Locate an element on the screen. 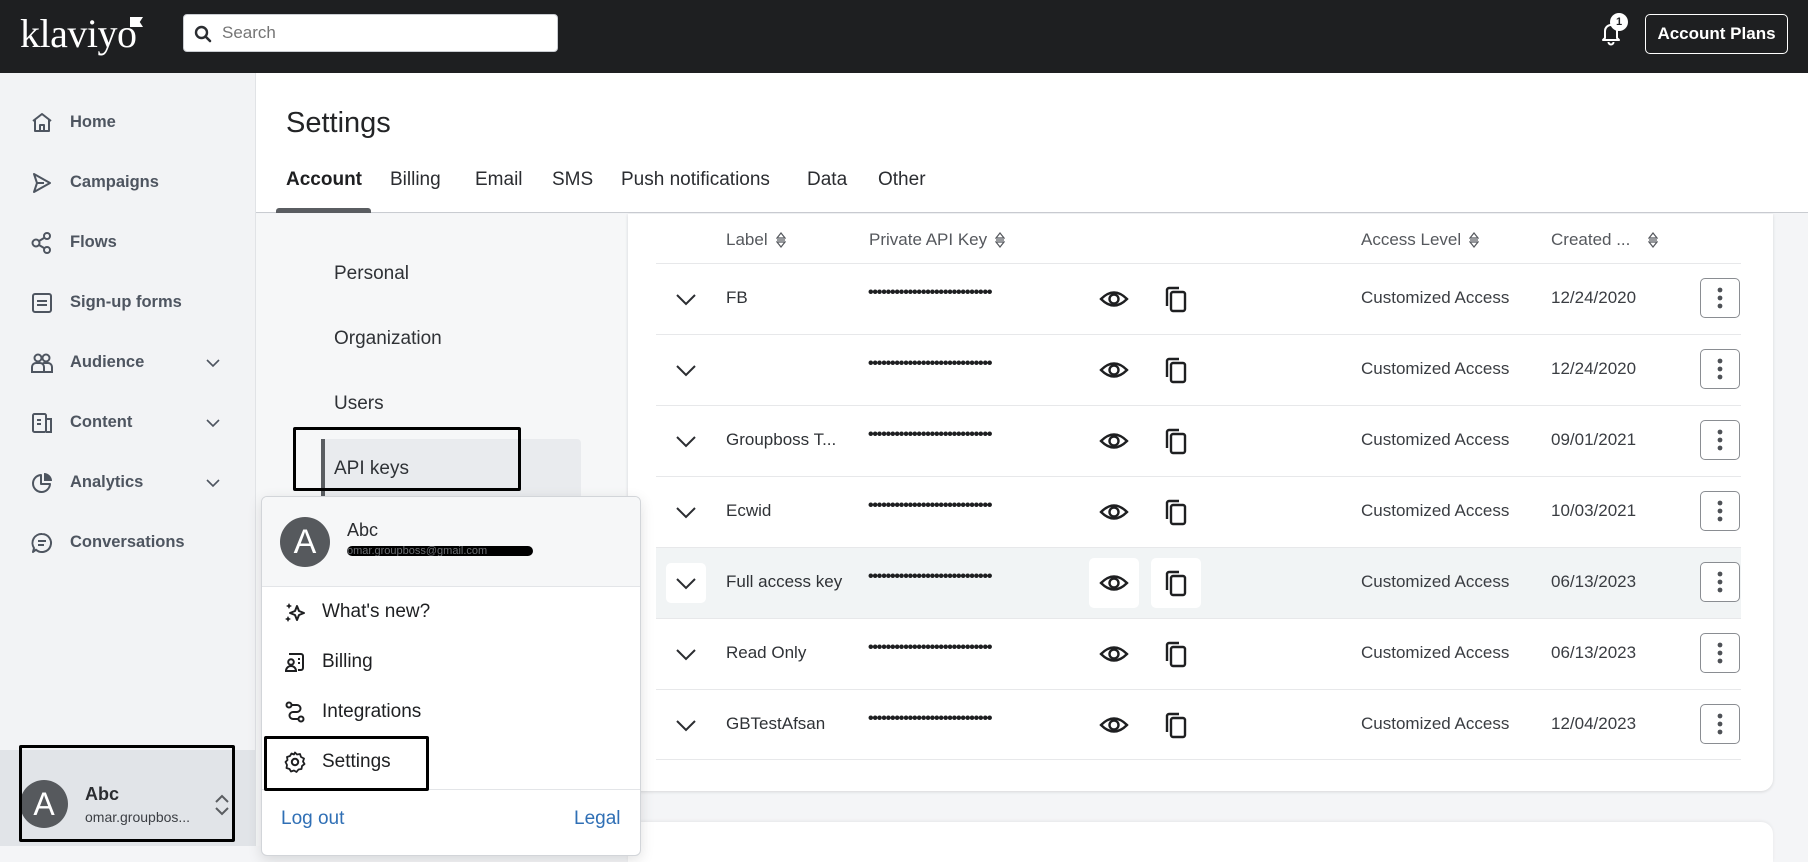 The width and height of the screenshot is (1808, 862). notification-count-badge: 1 is located at coordinates (1619, 22).